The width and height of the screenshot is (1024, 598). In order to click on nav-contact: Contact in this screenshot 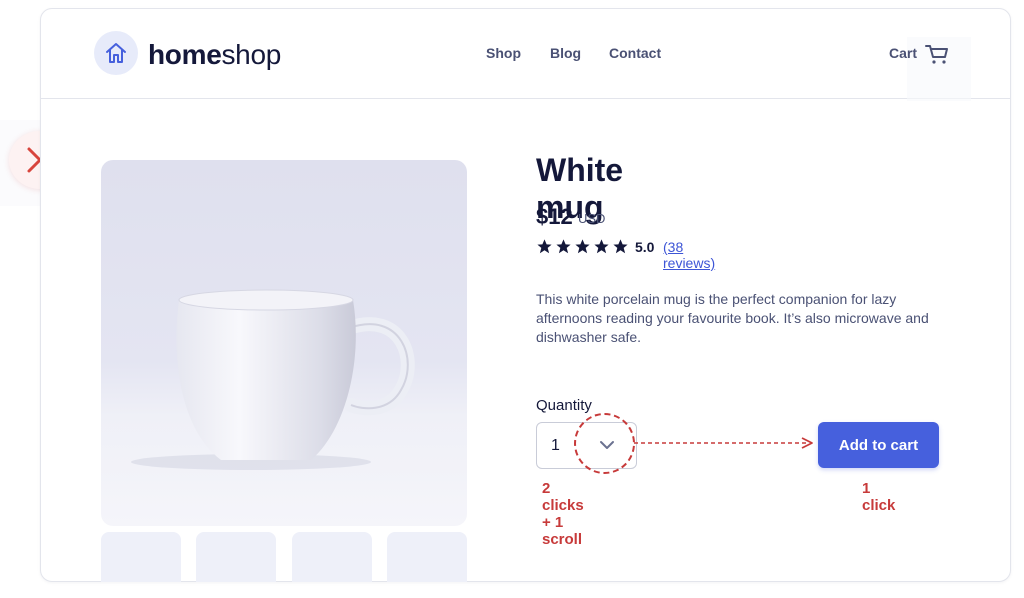, I will do `click(635, 53)`.